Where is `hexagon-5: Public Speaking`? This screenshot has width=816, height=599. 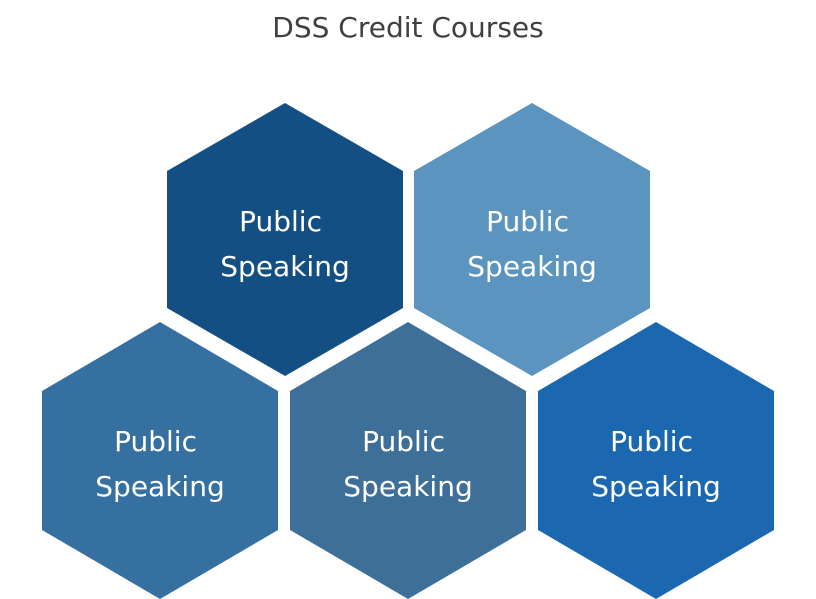
hexagon-5: Public Speaking is located at coordinates (656, 460).